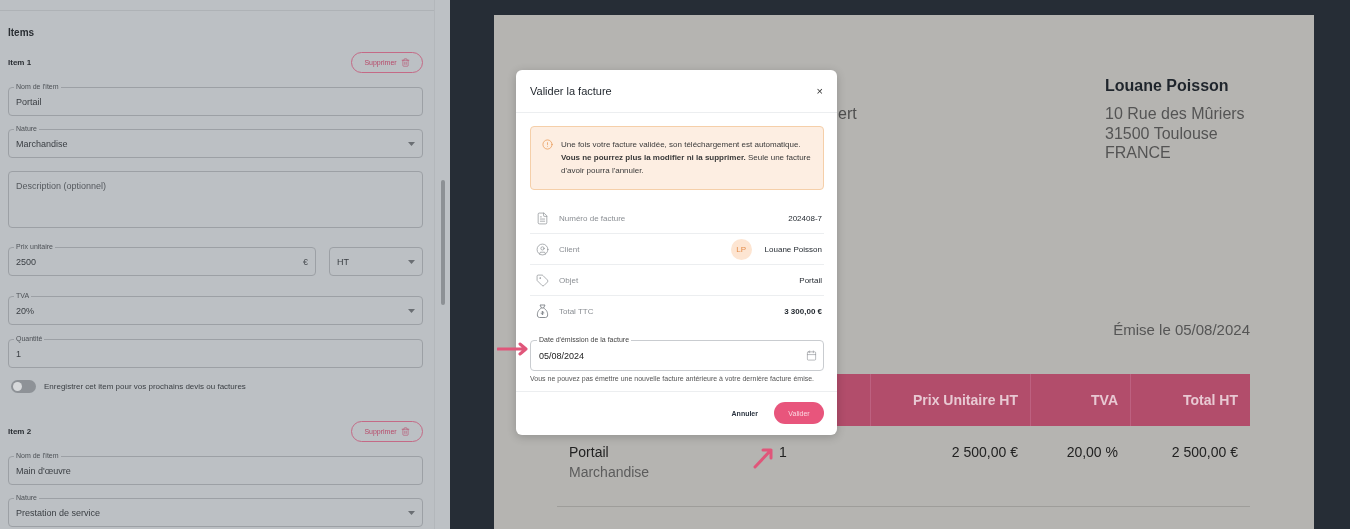  What do you see at coordinates (610, 471) in the screenshot?
I see `item-nature: Marchandise` at bounding box center [610, 471].